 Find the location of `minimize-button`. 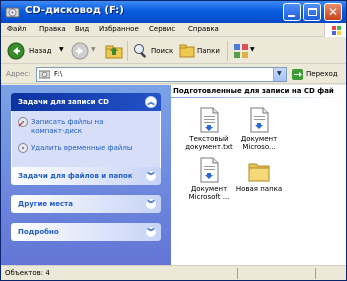

minimize-button is located at coordinates (292, 12).